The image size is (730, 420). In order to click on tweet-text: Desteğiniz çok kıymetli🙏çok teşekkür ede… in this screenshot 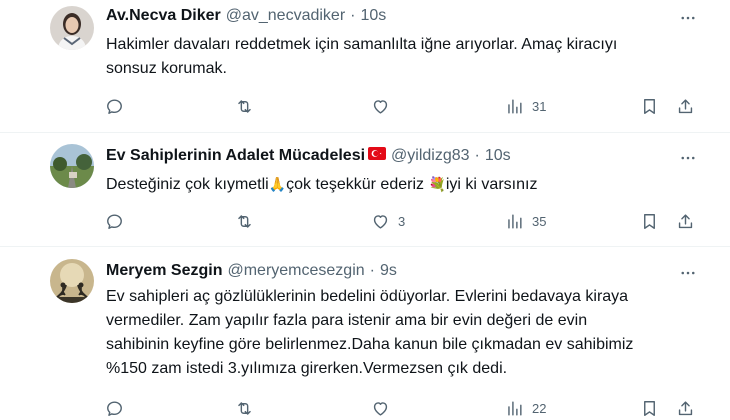, I will do `click(401, 185)`.